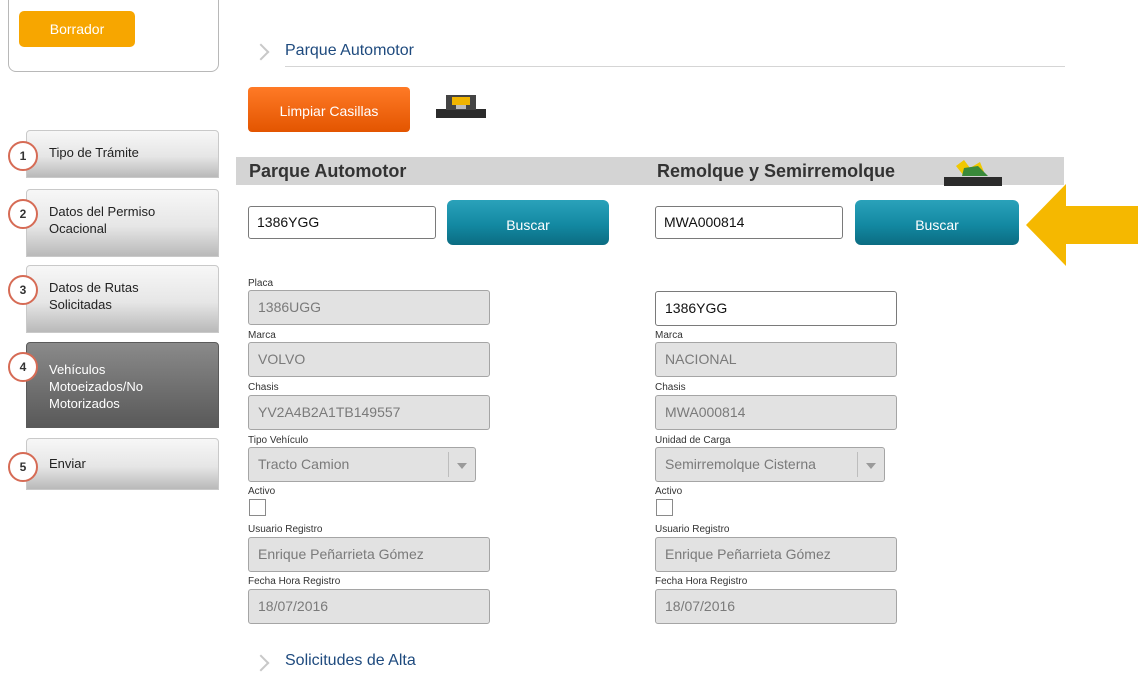 This screenshot has width=1138, height=673. What do you see at coordinates (776, 606) in the screenshot?
I see `right-fecha-field: 18/07/2016` at bounding box center [776, 606].